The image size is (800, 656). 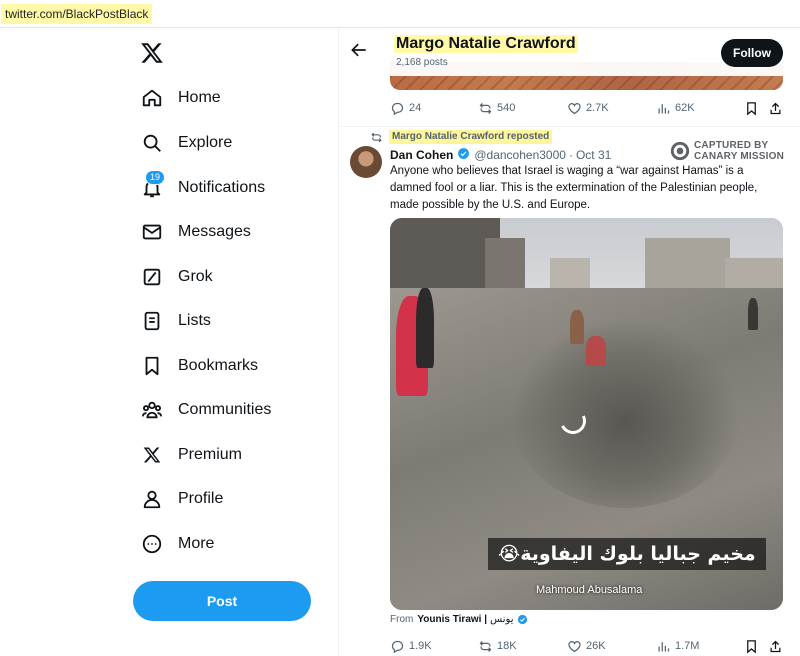 What do you see at coordinates (205, 142) in the screenshot?
I see `sidebar-item-label: Explore` at bounding box center [205, 142].